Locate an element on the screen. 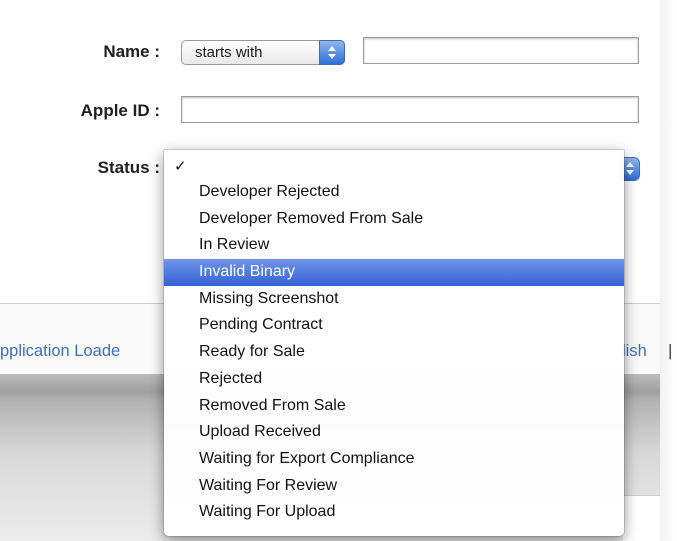 The image size is (677, 541). name-filter-popup: starts with is located at coordinates (263, 52).